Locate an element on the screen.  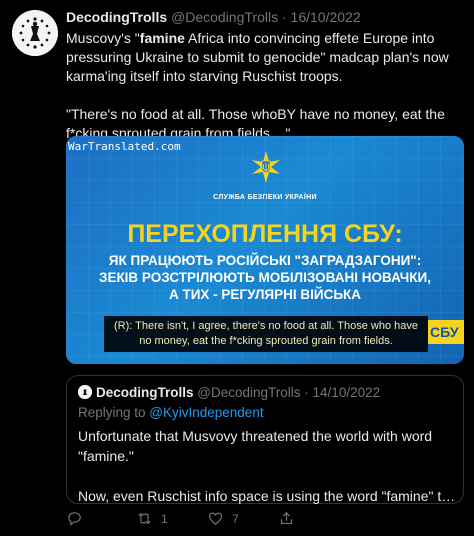
retweet-icon is located at coordinates (144, 518).